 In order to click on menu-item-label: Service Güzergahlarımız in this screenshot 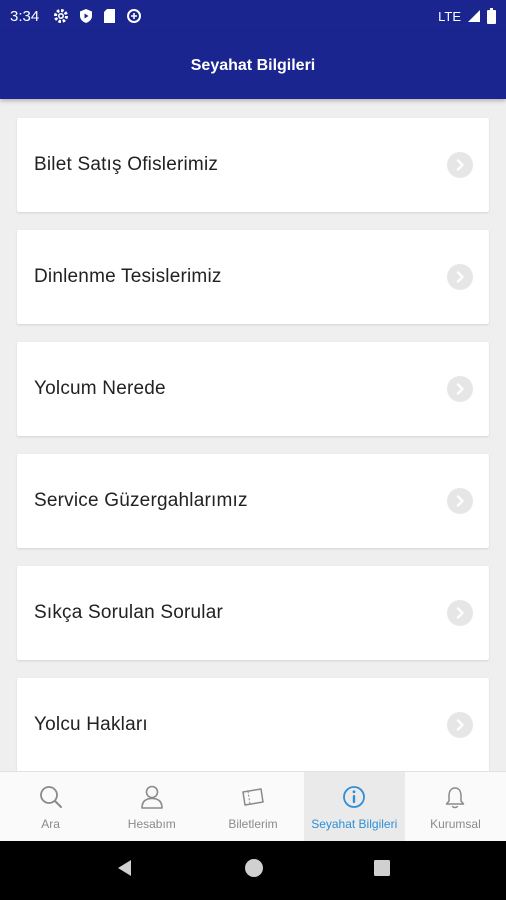, I will do `click(141, 500)`.